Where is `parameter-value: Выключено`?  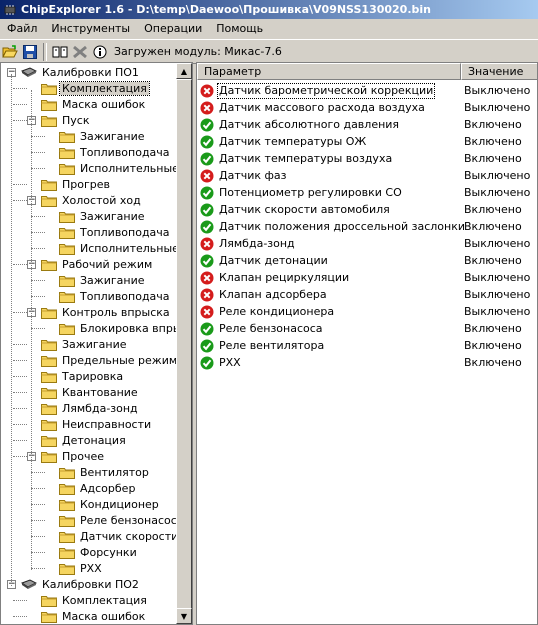
parameter-value: Выключено is located at coordinates (497, 243).